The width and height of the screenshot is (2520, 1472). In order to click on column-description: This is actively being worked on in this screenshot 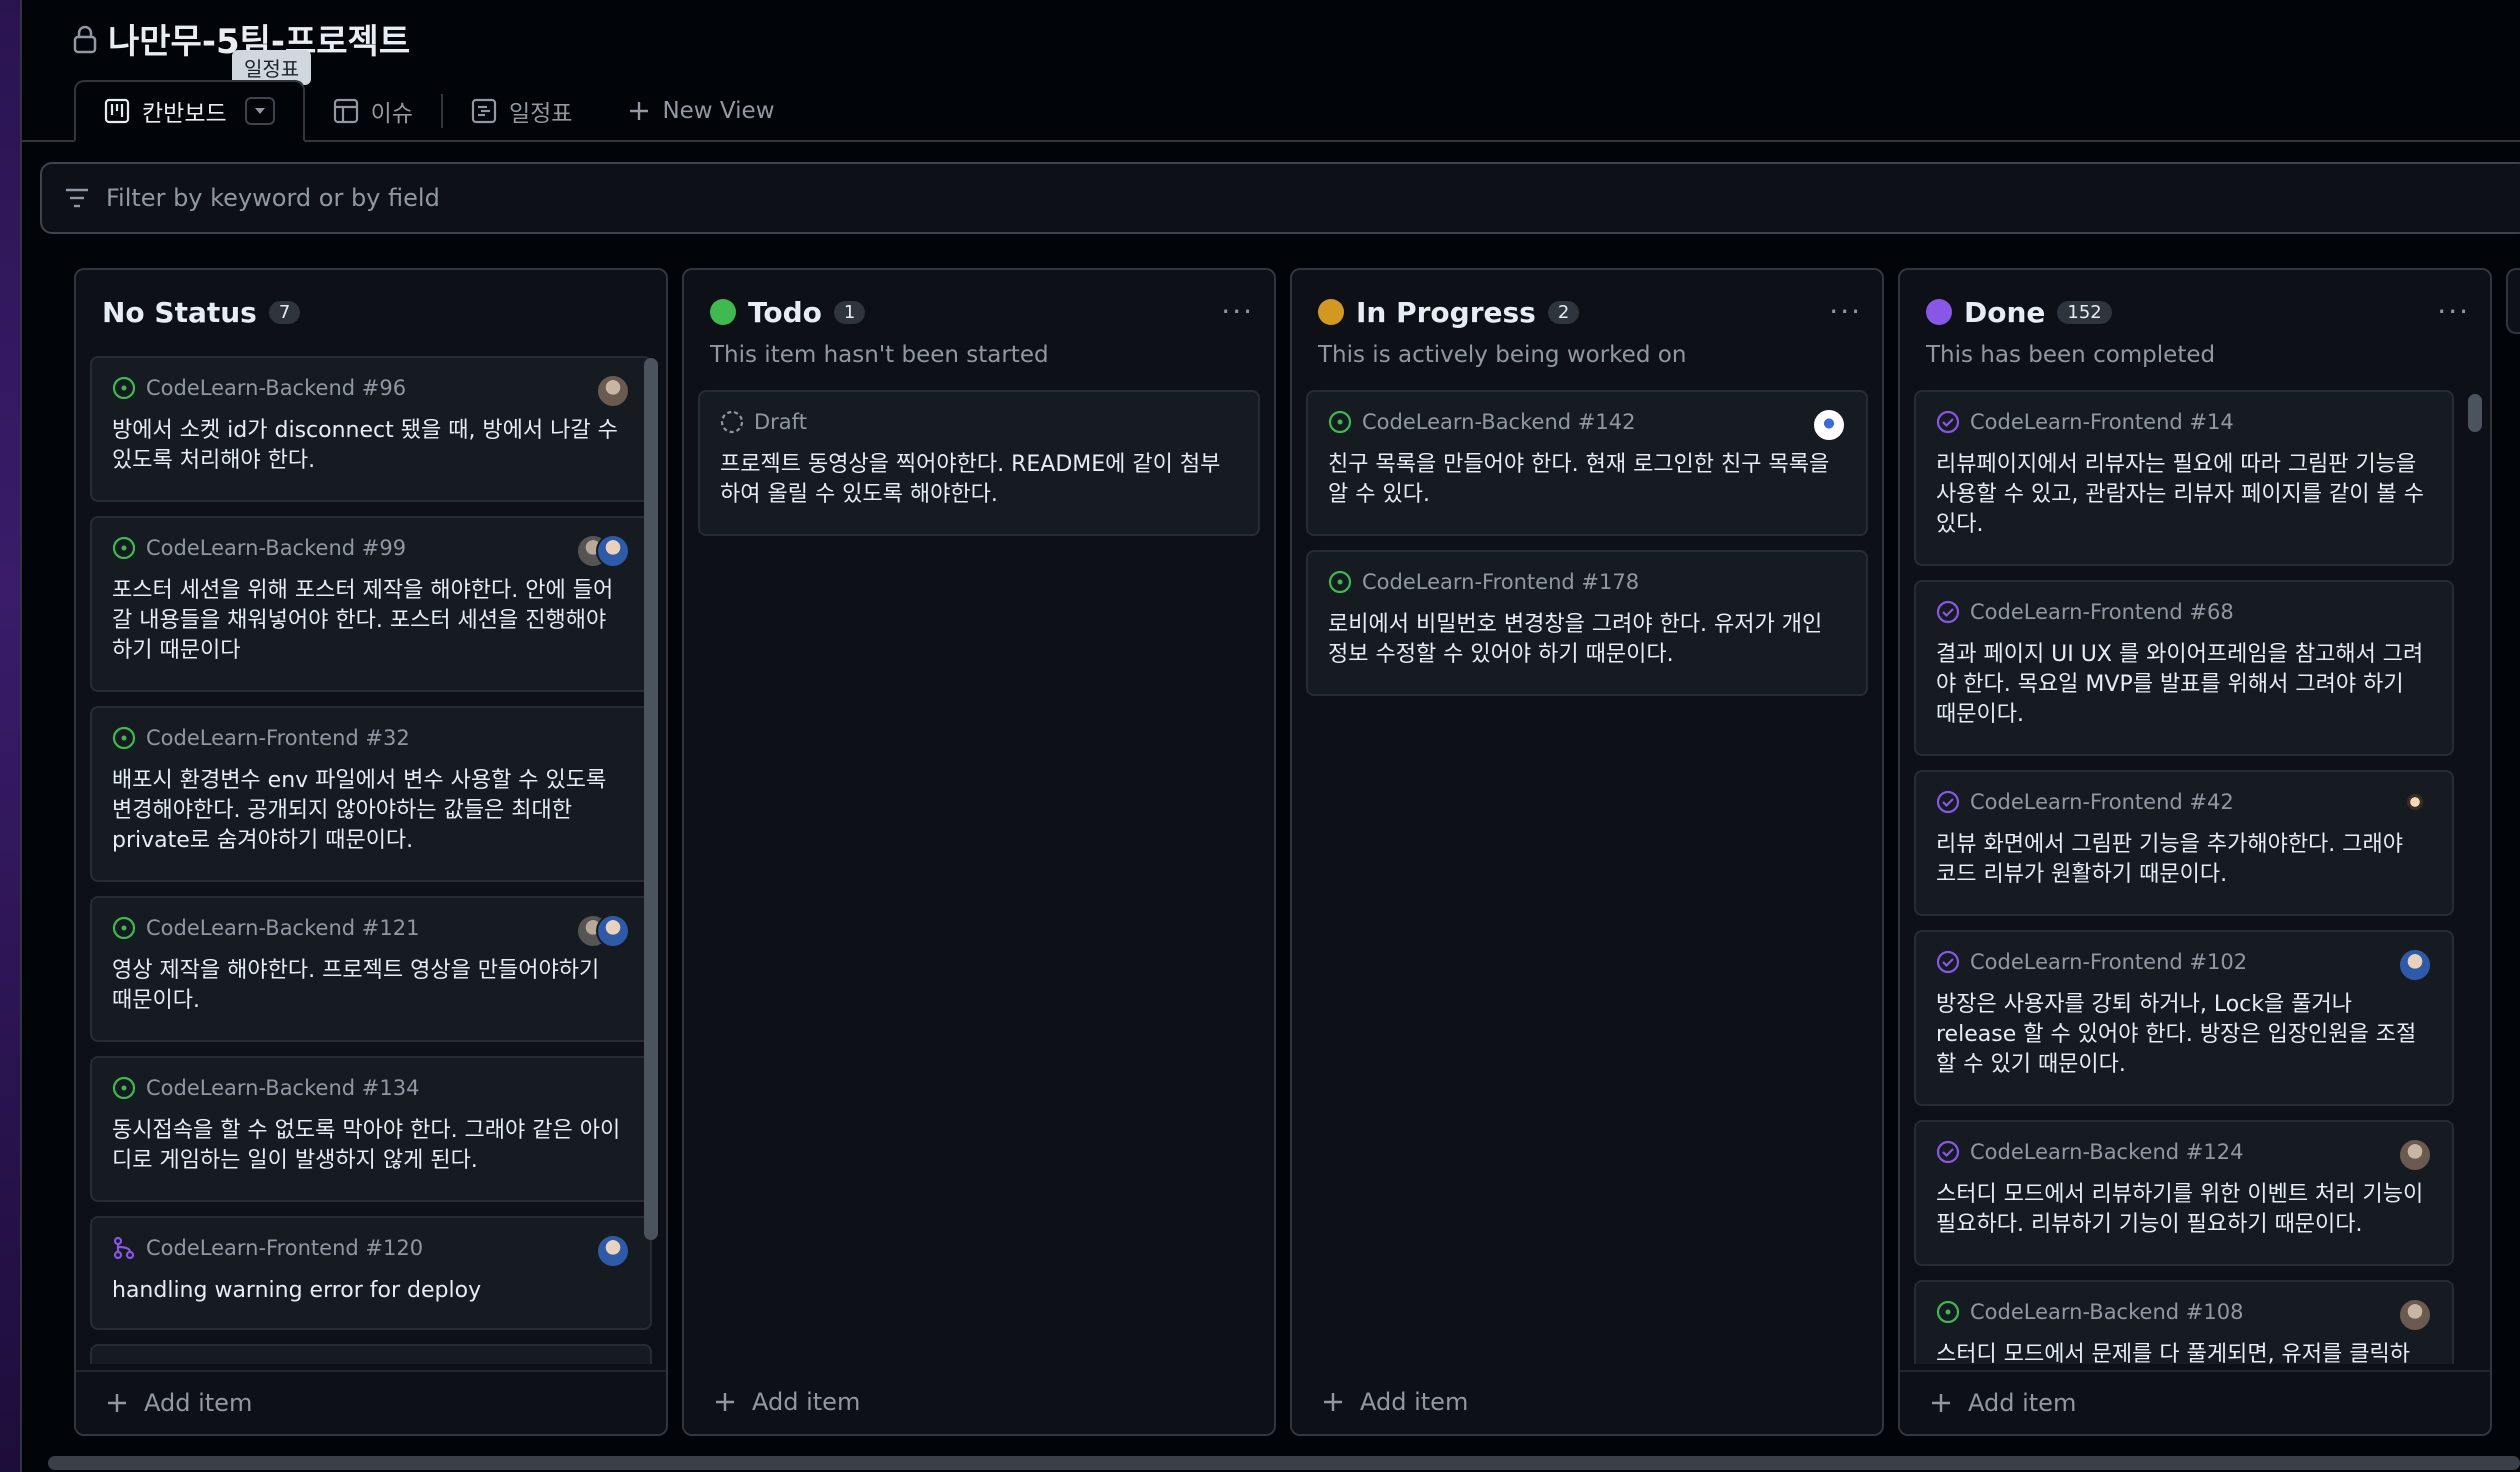, I will do `click(1502, 355)`.